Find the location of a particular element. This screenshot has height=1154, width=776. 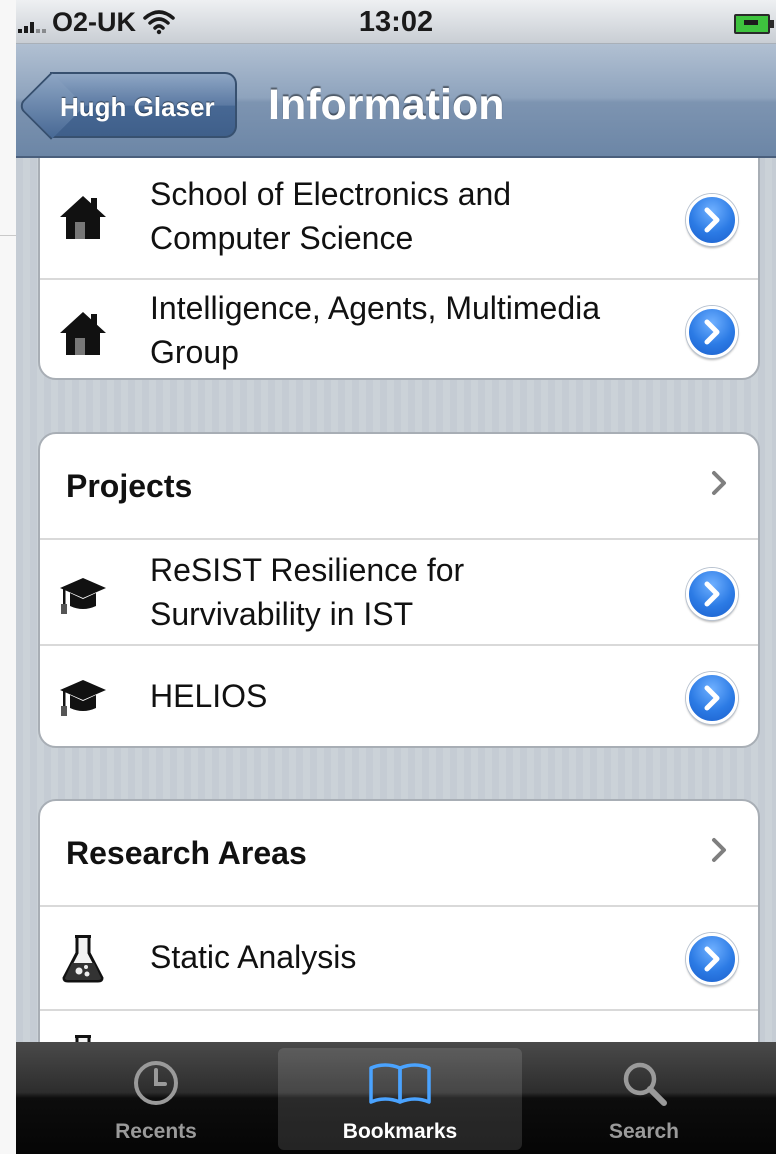

row-title: Static Analysis is located at coordinates (253, 957).